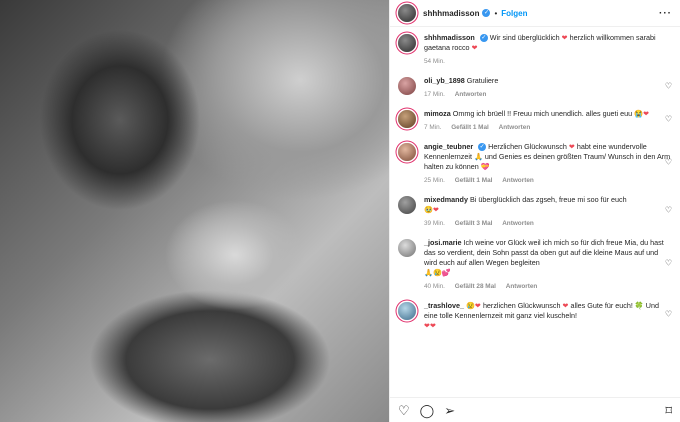 The width and height of the screenshot is (680, 422). I want to click on comment-text: Herzlichen Glückwunsch, so click(527, 146).